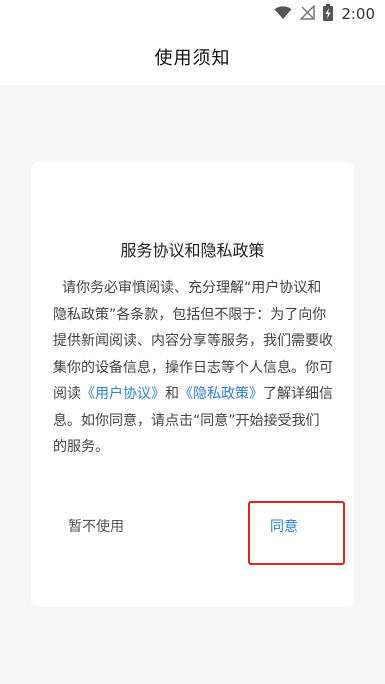 The width and height of the screenshot is (385, 684). I want to click on status-bar: 2:00, so click(192, 14).